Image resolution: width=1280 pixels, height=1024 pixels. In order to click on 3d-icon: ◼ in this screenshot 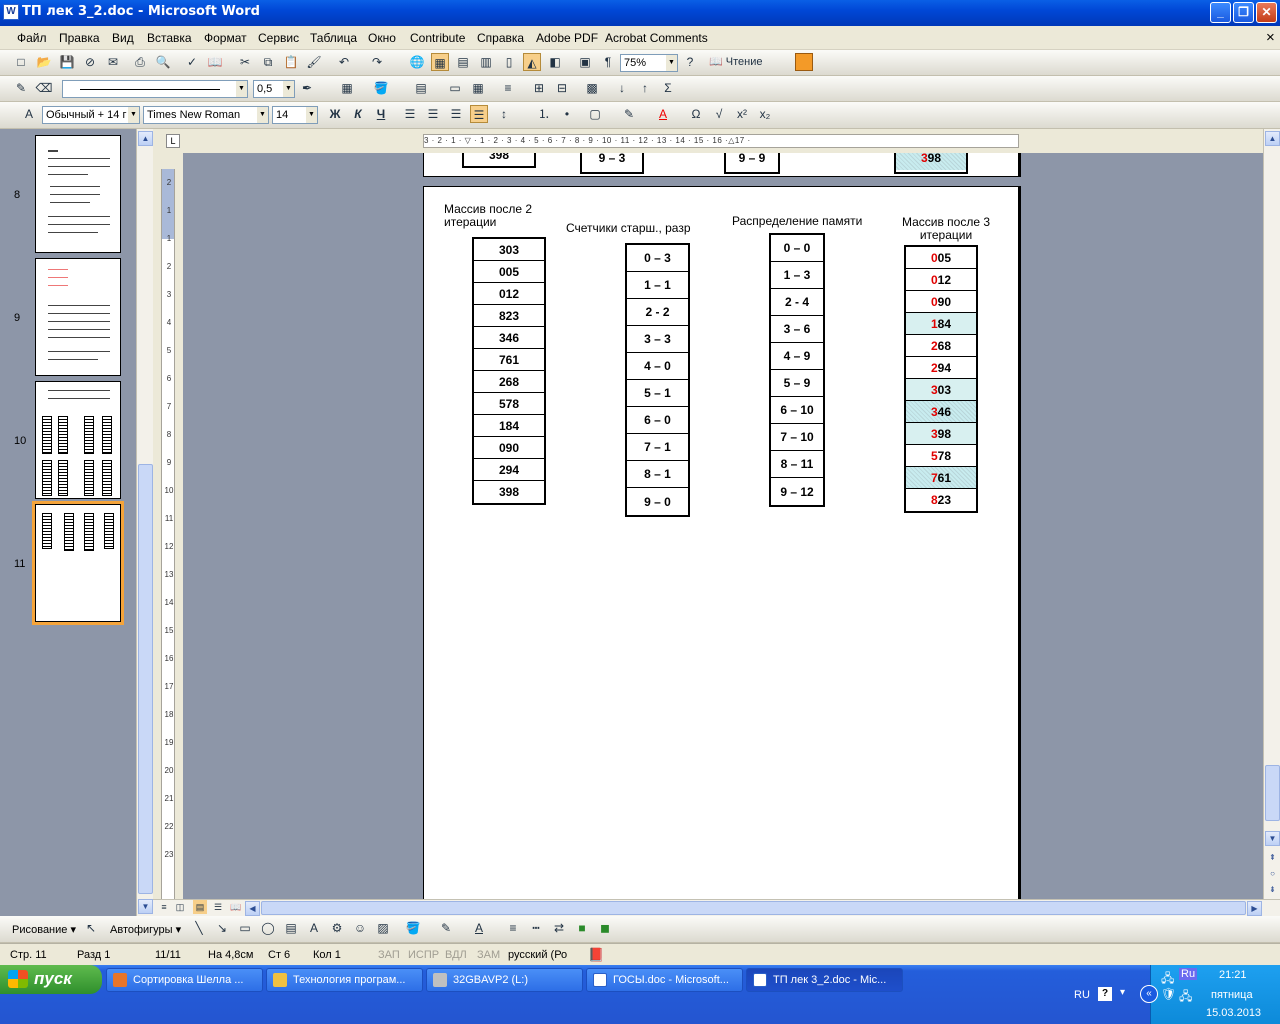, I will do `click(605, 928)`.